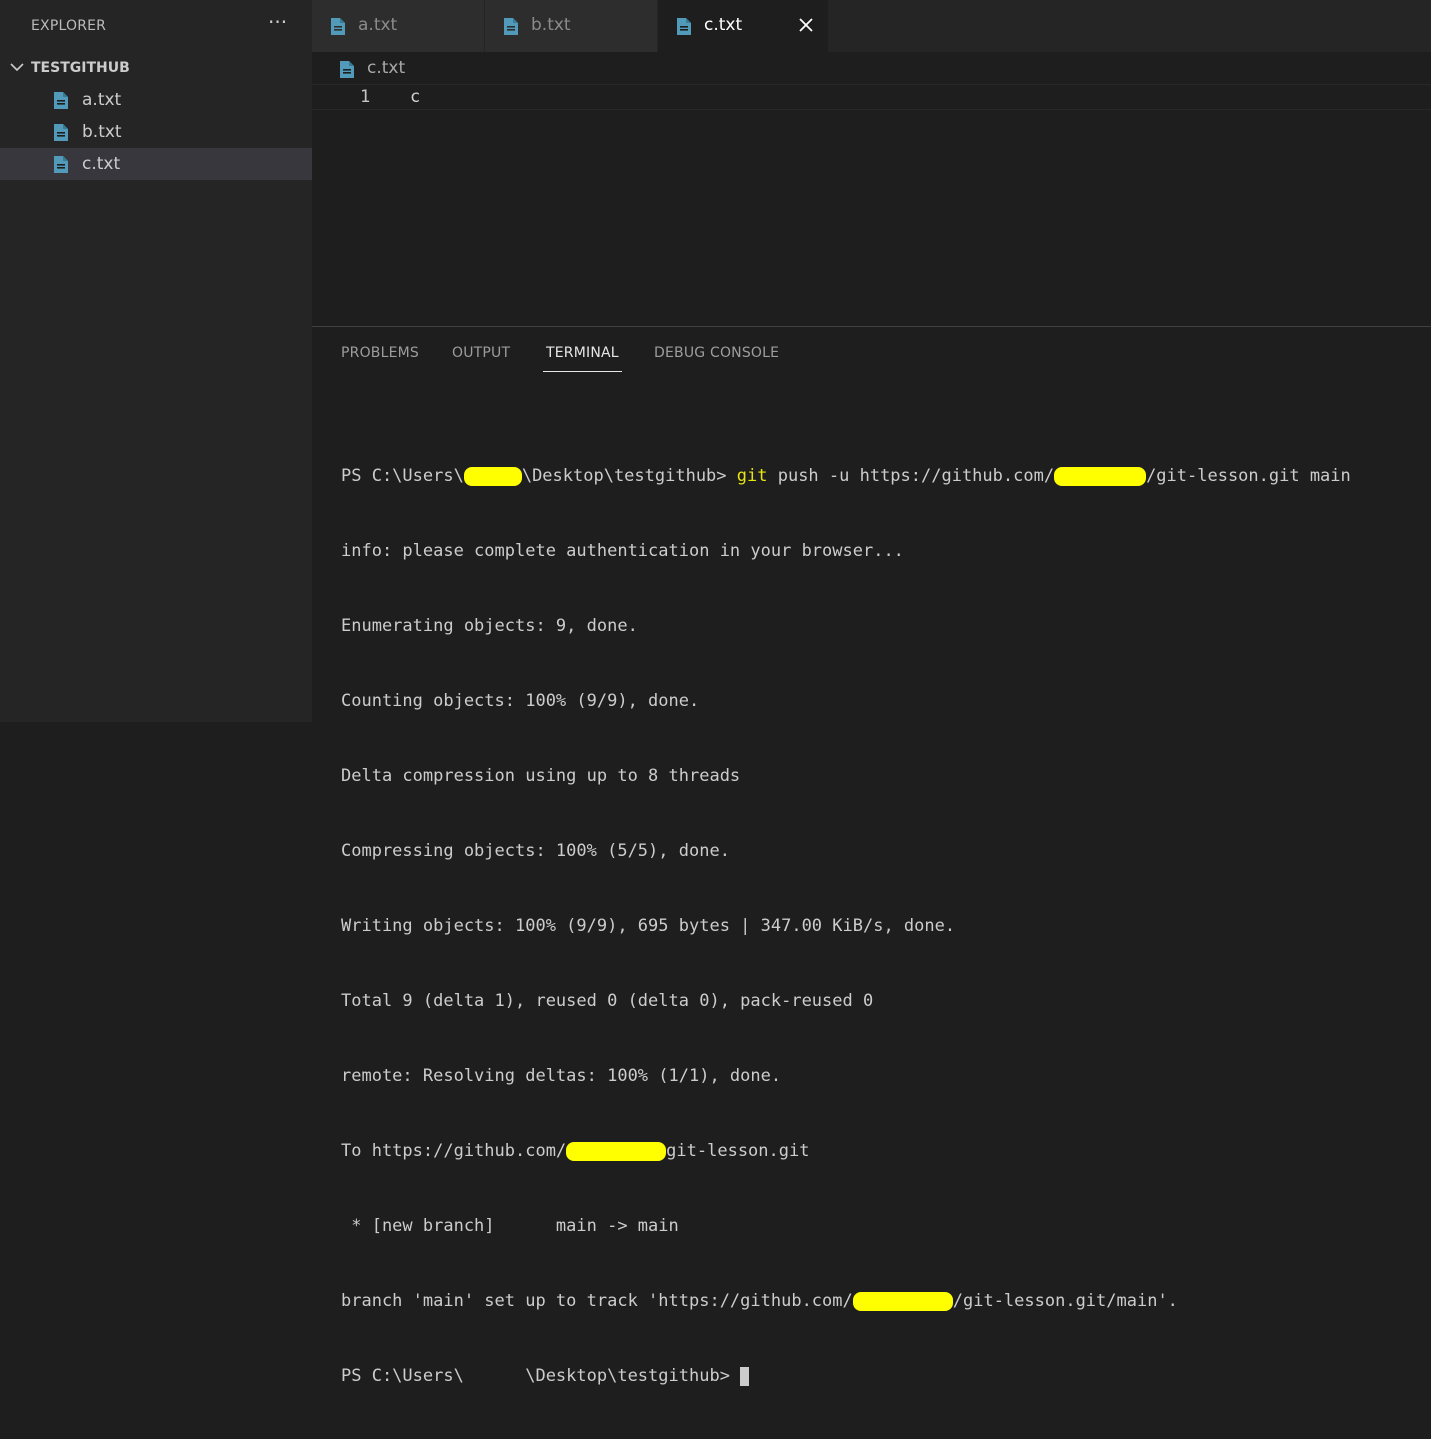  I want to click on tab-b-txt: b.txt, so click(571, 26).